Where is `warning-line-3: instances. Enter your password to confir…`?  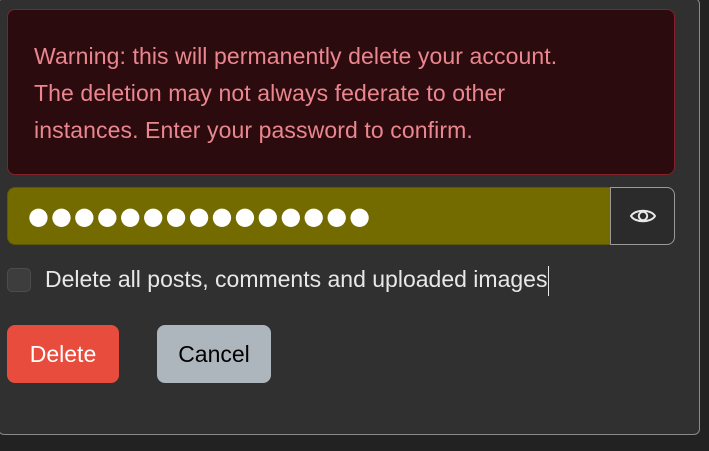 warning-line-3: instances. Enter your password to confir… is located at coordinates (253, 130).